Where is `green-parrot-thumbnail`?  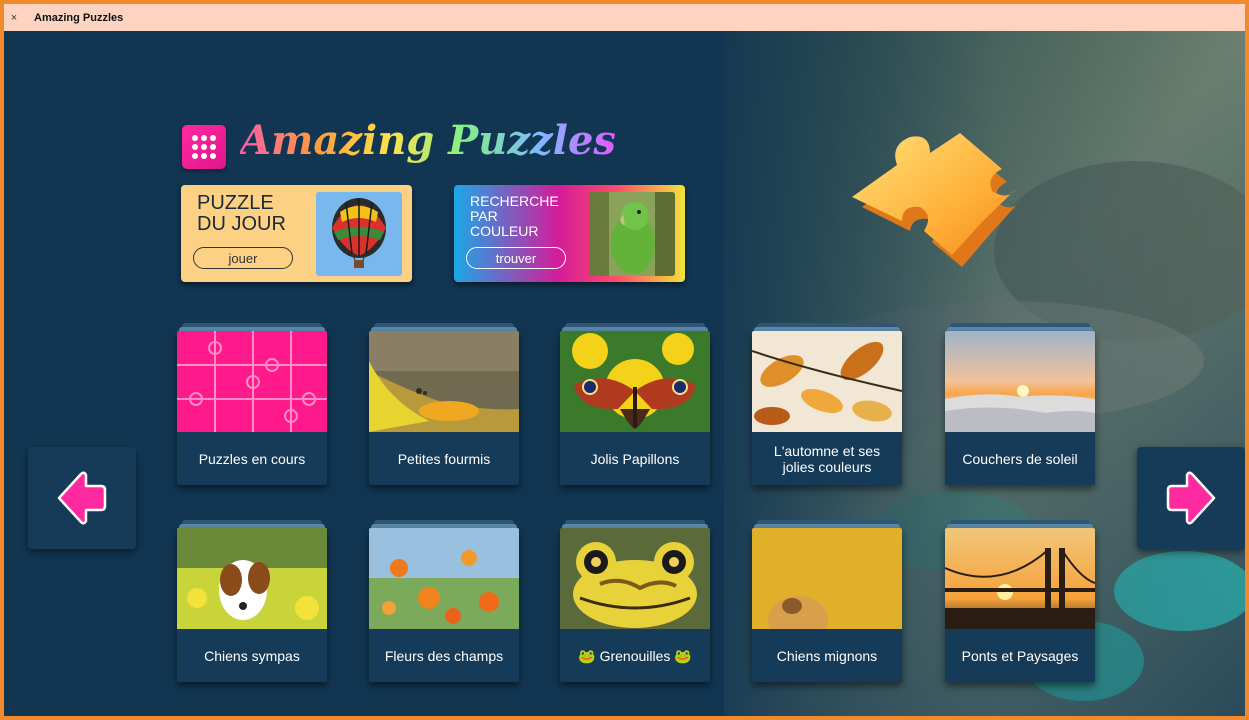
green-parrot-thumbnail is located at coordinates (632, 234).